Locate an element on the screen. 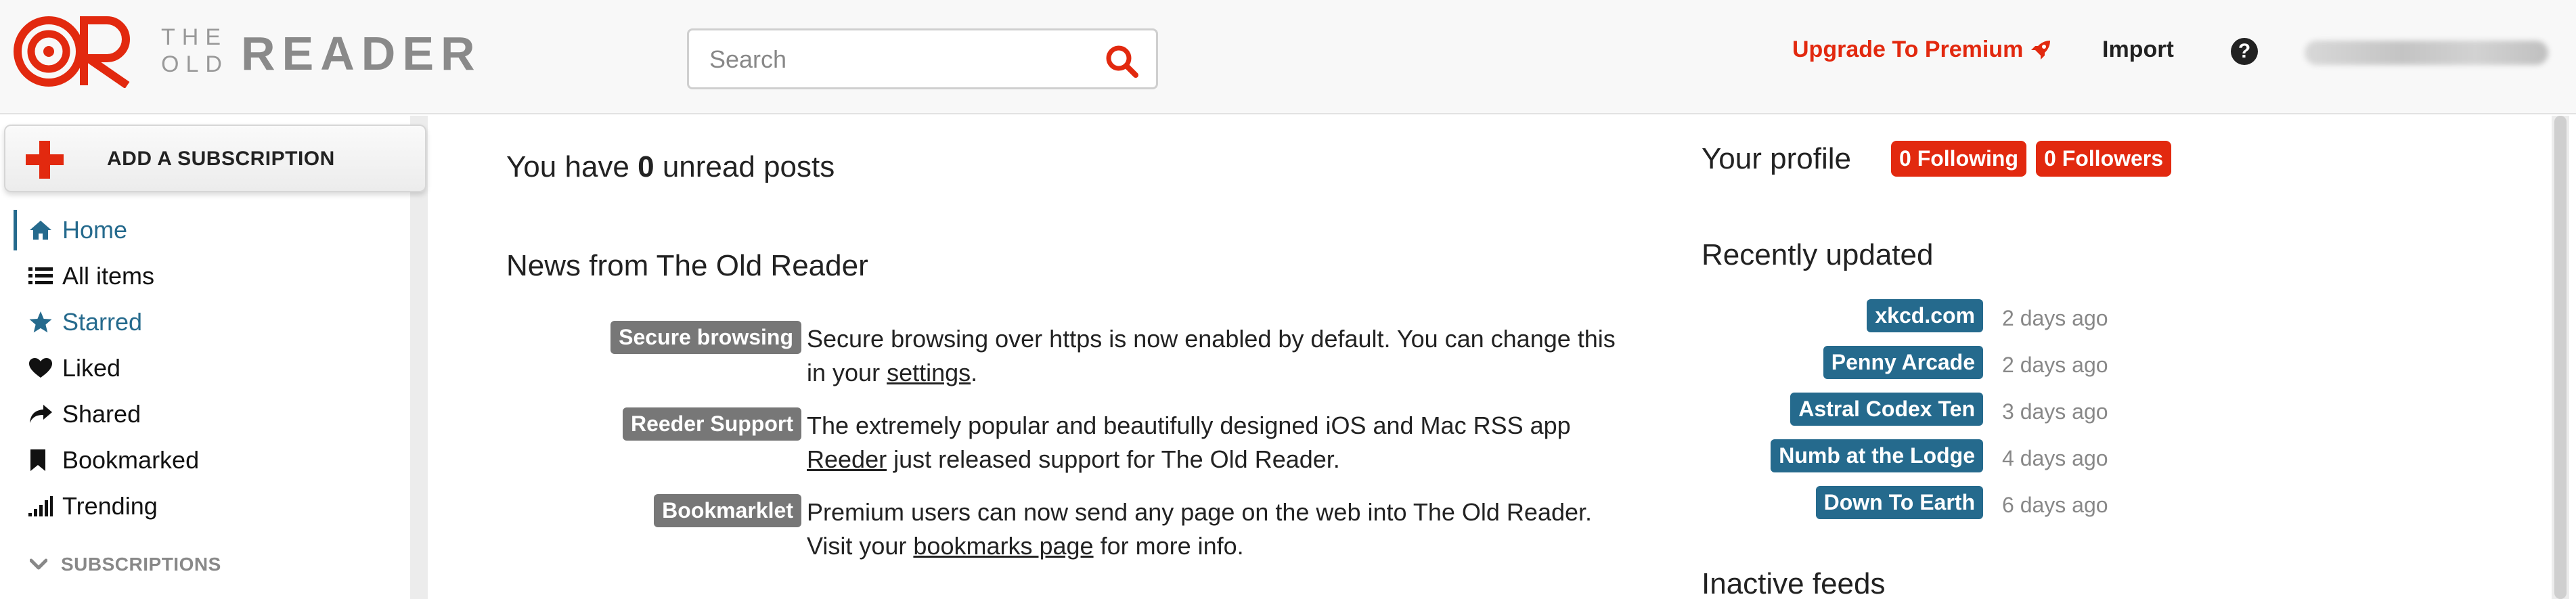  logo-reader: READER is located at coordinates (361, 54).